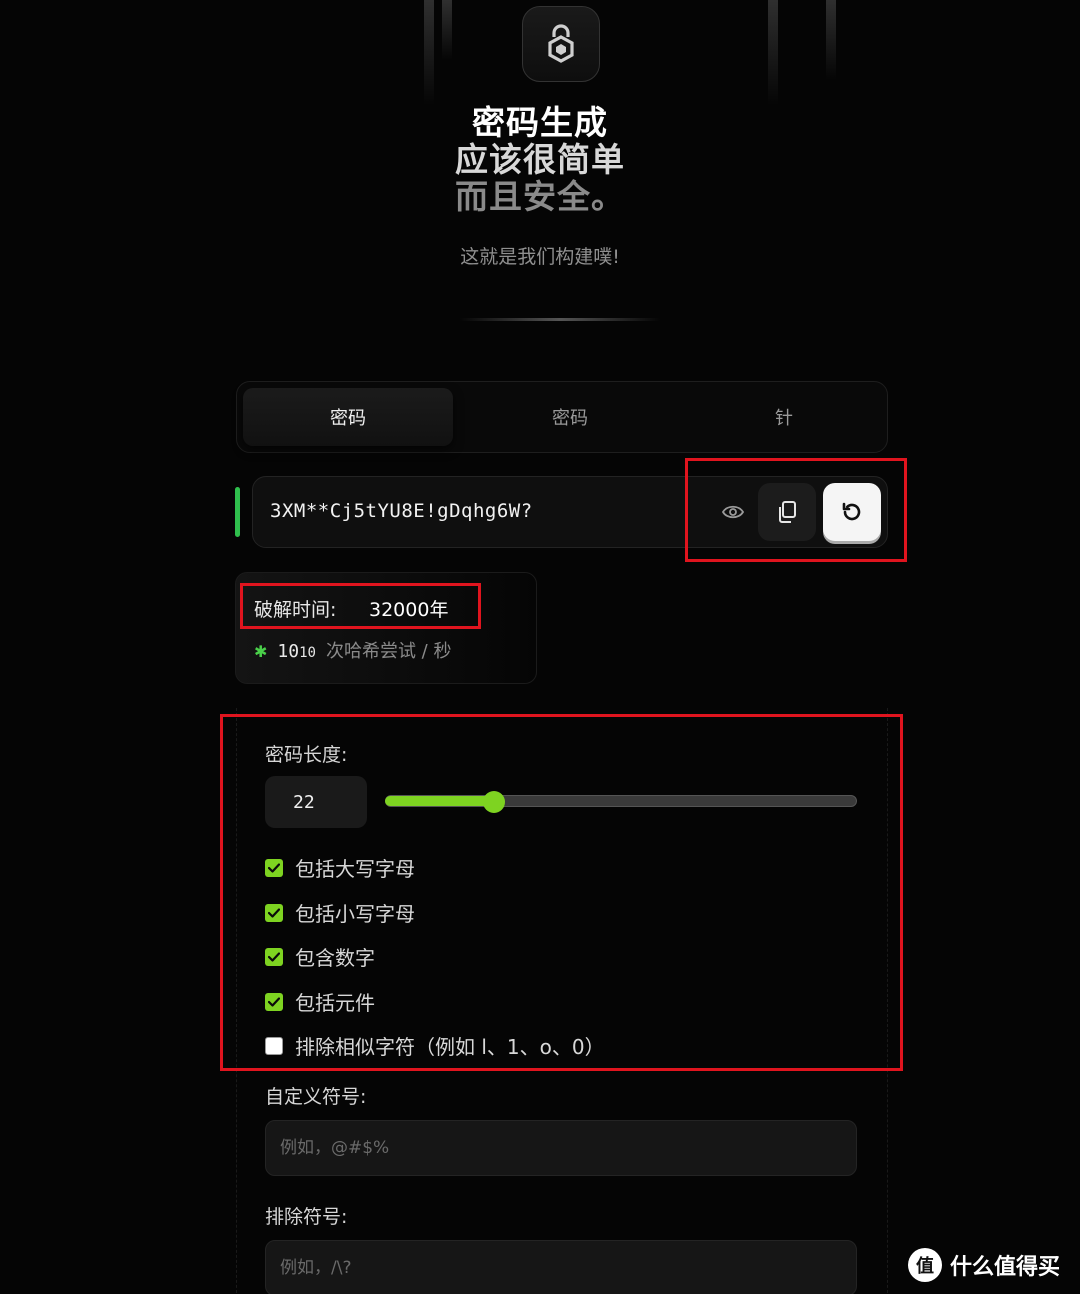 The height and width of the screenshot is (1294, 1080). I want to click on exclude-symbols-input, so click(561, 1267).